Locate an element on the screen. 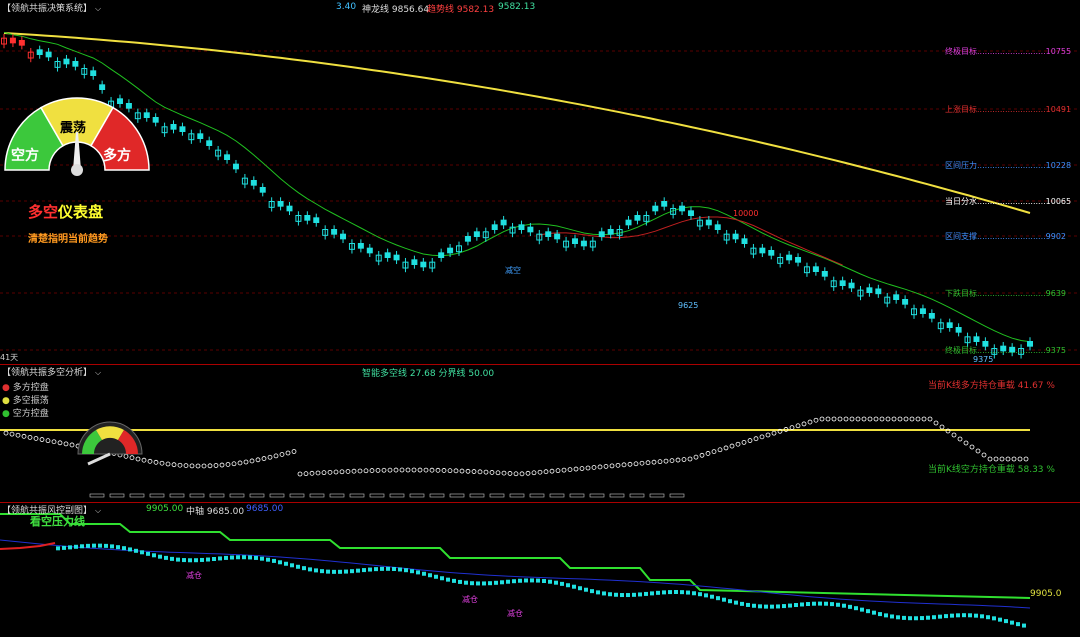 The height and width of the screenshot is (637, 1080). bear-weight: 当前K线空方持仓重载 58.33 % is located at coordinates (991, 470).